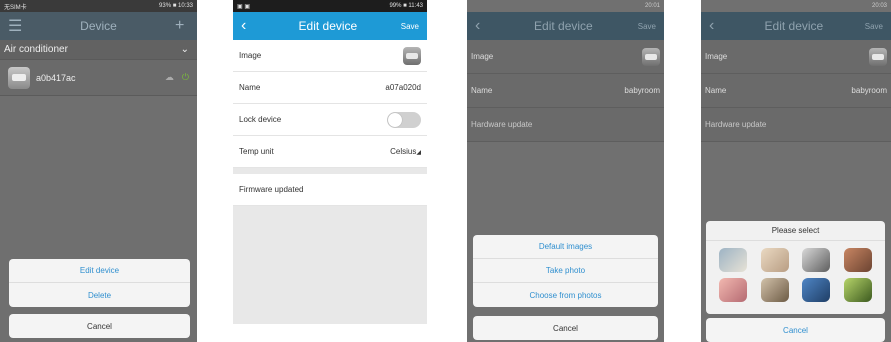 This screenshot has height=342, width=891. I want to click on firmware-row: Firmware updated, so click(330, 190).